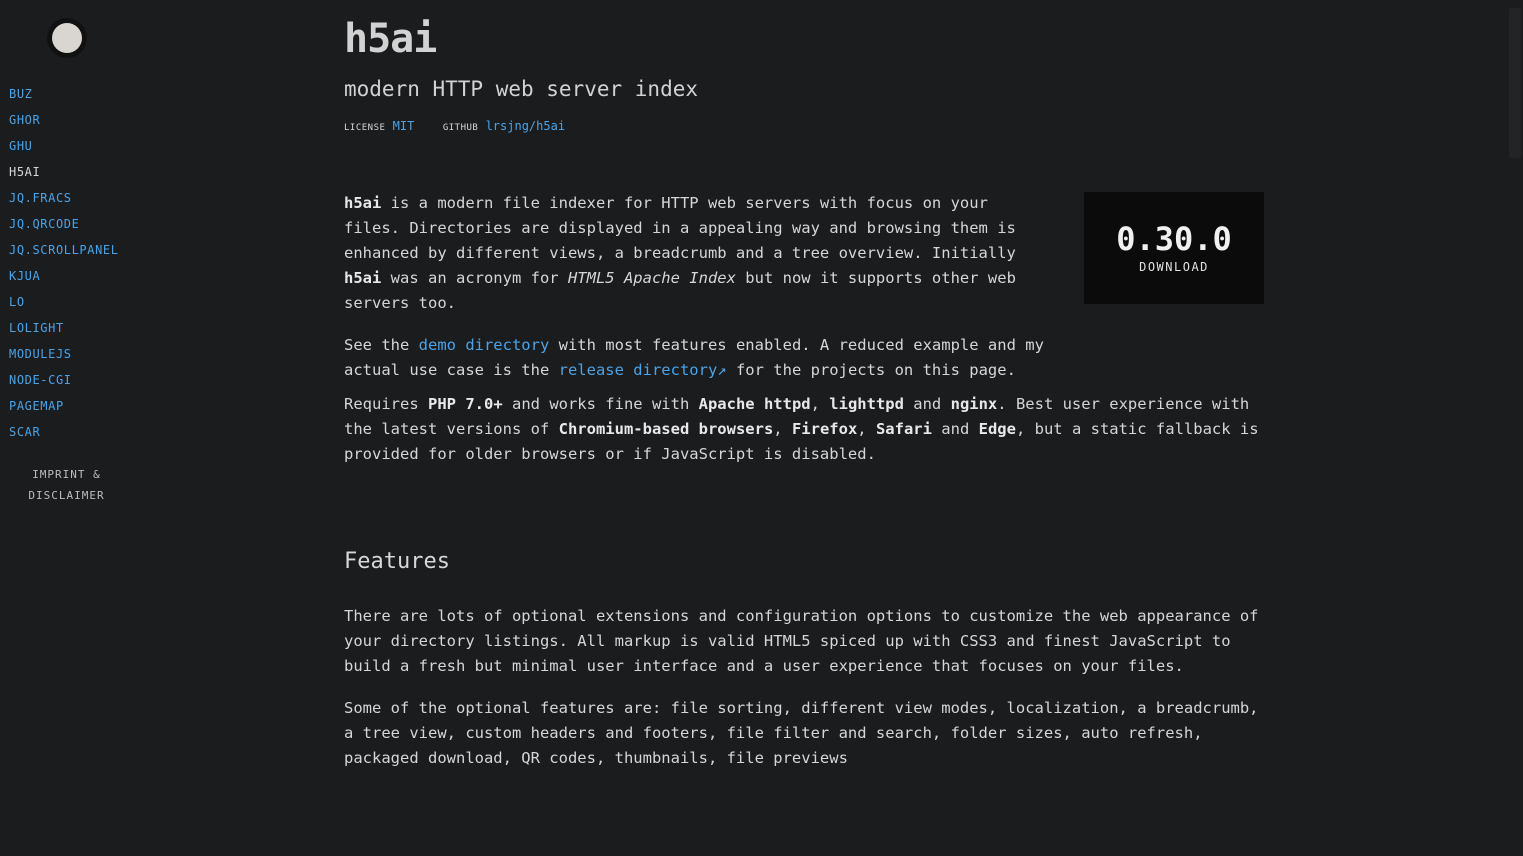 This screenshot has width=1523, height=856. Describe the element at coordinates (381, 345) in the screenshot. I see `demo-text: See the` at that location.